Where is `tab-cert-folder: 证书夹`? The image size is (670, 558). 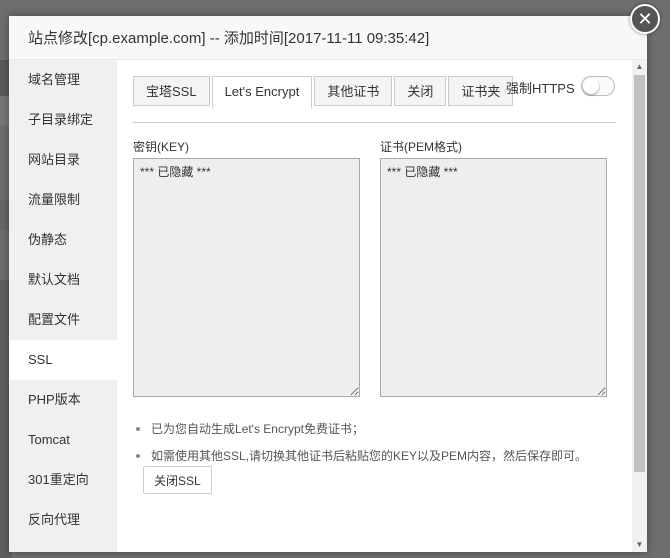
tab-cert-folder: 证书夹 is located at coordinates (481, 91).